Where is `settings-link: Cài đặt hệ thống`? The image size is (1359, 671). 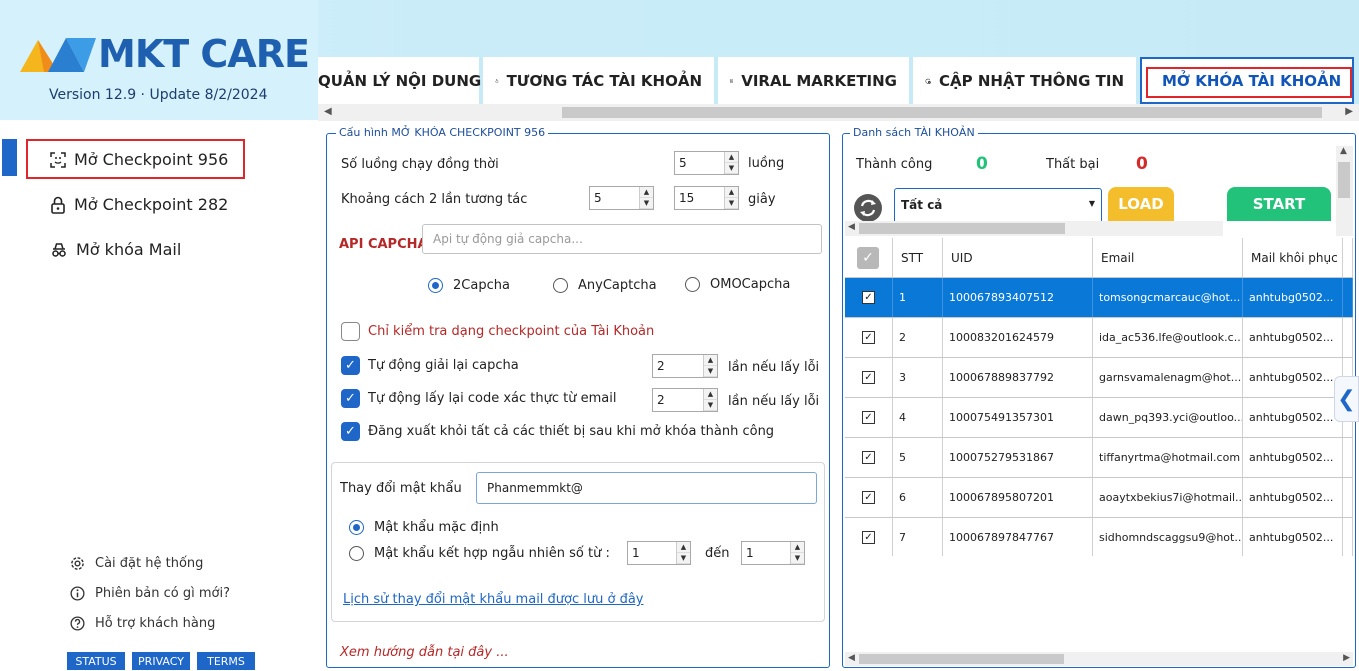 settings-link: Cài đặt hệ thống is located at coordinates (136, 563).